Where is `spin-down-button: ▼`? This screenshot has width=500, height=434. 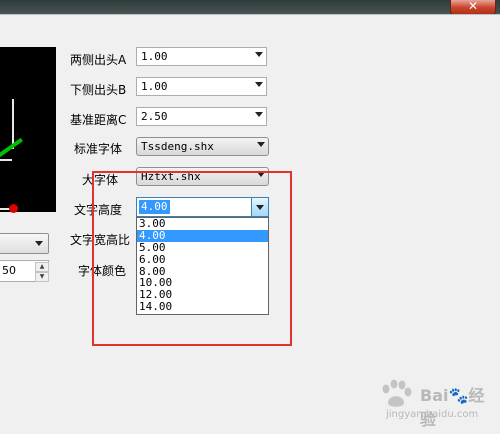
spin-down-button: ▼ is located at coordinates (42, 277).